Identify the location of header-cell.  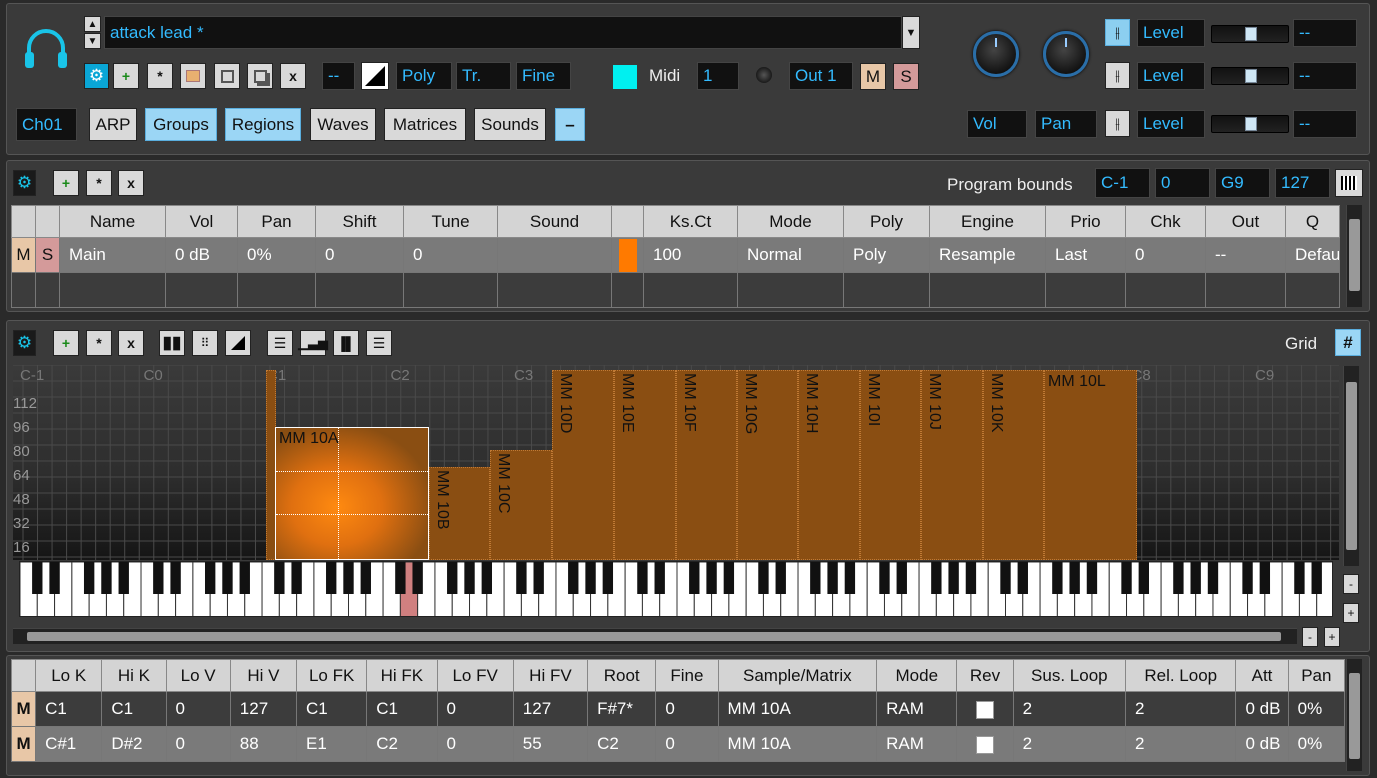
(627, 221).